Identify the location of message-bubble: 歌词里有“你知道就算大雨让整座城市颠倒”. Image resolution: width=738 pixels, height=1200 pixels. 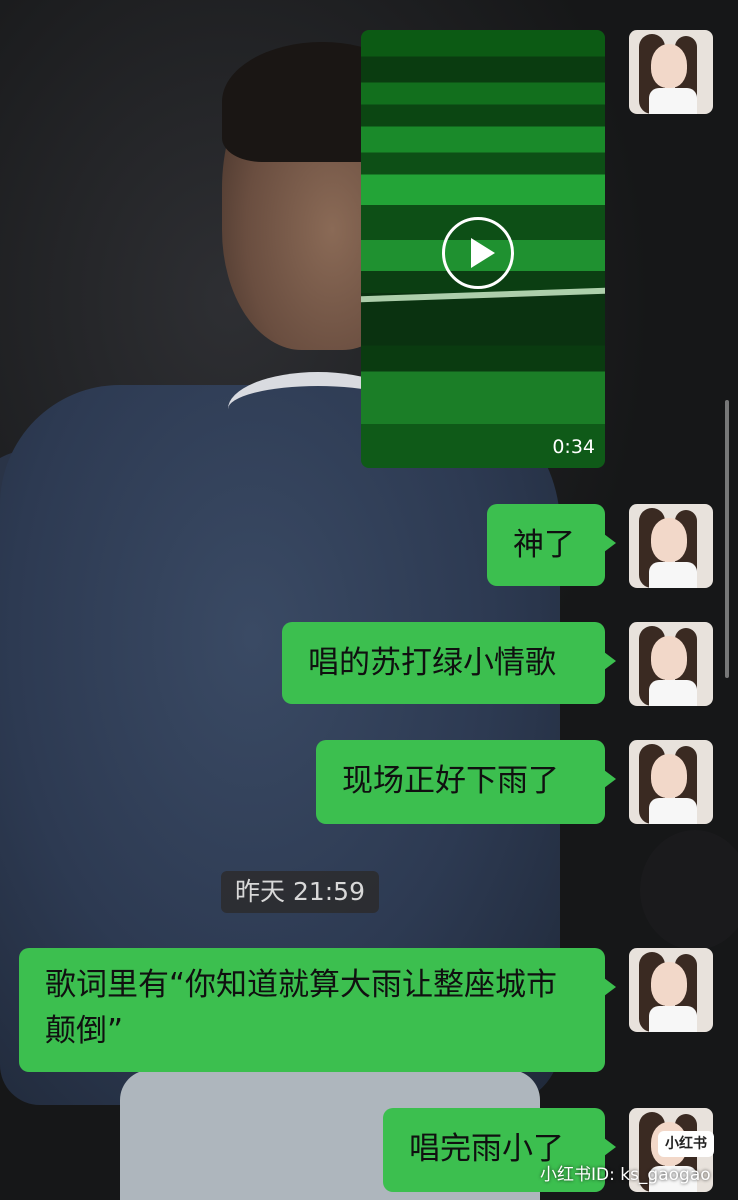
(317, 1010).